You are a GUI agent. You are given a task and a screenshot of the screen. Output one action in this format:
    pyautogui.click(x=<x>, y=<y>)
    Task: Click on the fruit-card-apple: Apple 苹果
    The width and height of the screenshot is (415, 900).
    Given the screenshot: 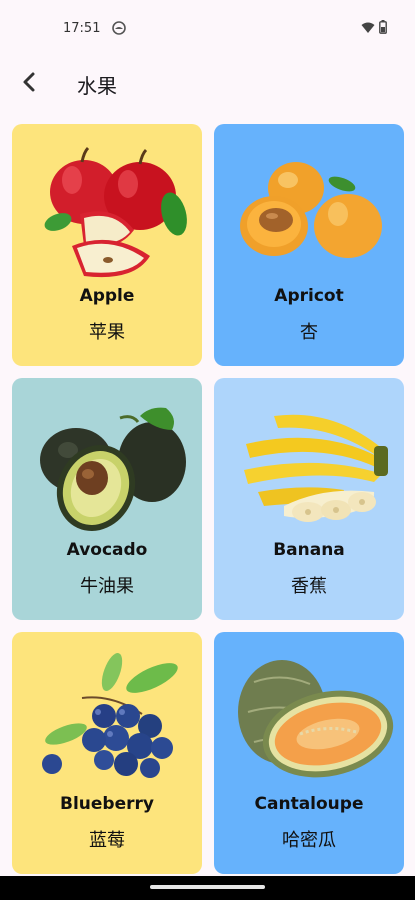 What is the action you would take?
    pyautogui.click(x=107, y=245)
    